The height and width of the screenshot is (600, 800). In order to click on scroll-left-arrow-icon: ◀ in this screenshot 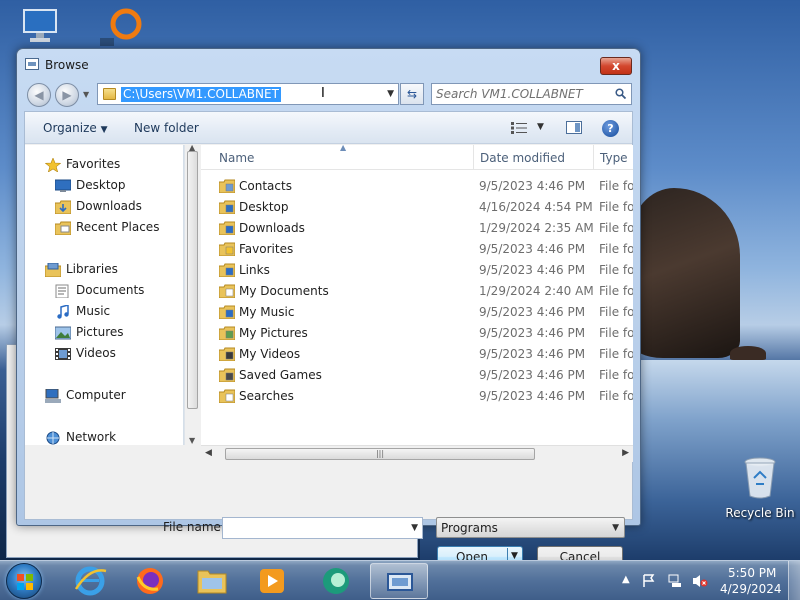, I will do `click(208, 453)`.